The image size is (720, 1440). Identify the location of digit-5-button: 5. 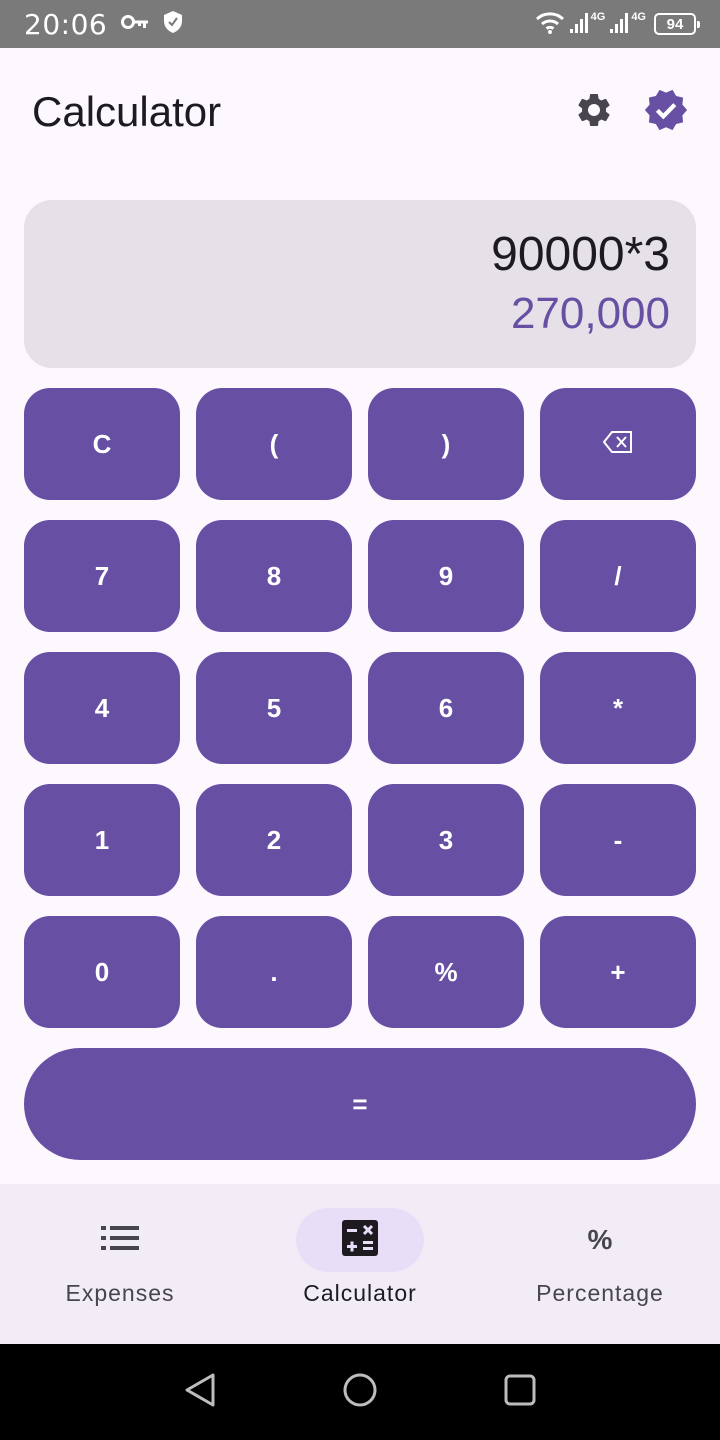
(274, 708).